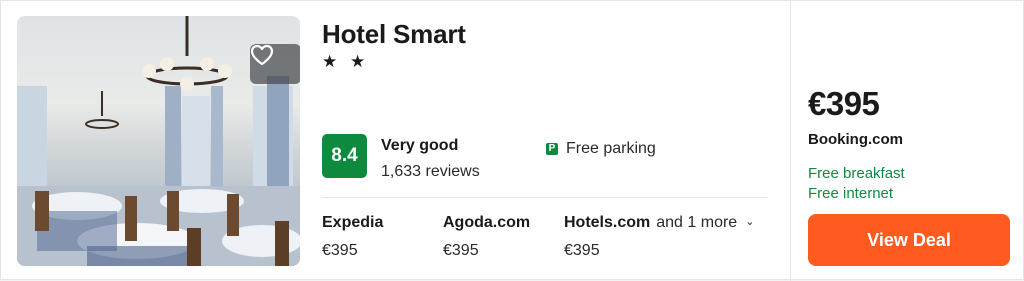 The width and height of the screenshot is (1024, 281). Describe the element at coordinates (697, 222) in the screenshot. I see `more-providers-label: and 1 more` at that location.